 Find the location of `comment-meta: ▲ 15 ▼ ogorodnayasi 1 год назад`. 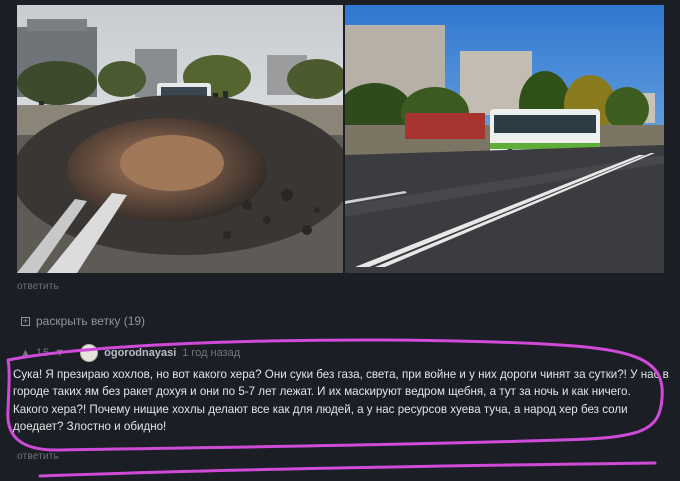

comment-meta: ▲ 15 ▼ ogorodnayasi 1 год назад is located at coordinates (130, 353).